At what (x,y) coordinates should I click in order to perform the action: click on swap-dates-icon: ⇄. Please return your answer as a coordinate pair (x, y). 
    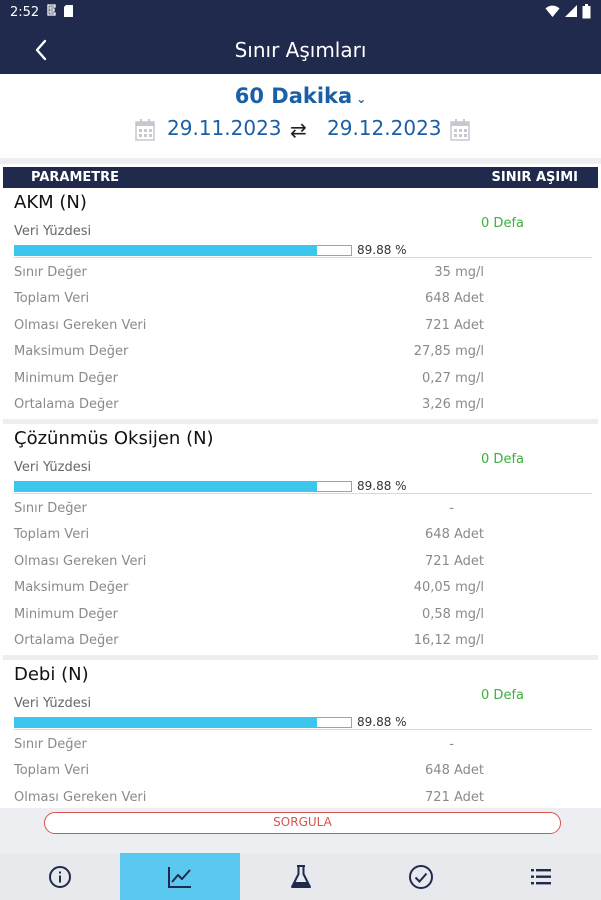
    Looking at the image, I should click on (298, 130).